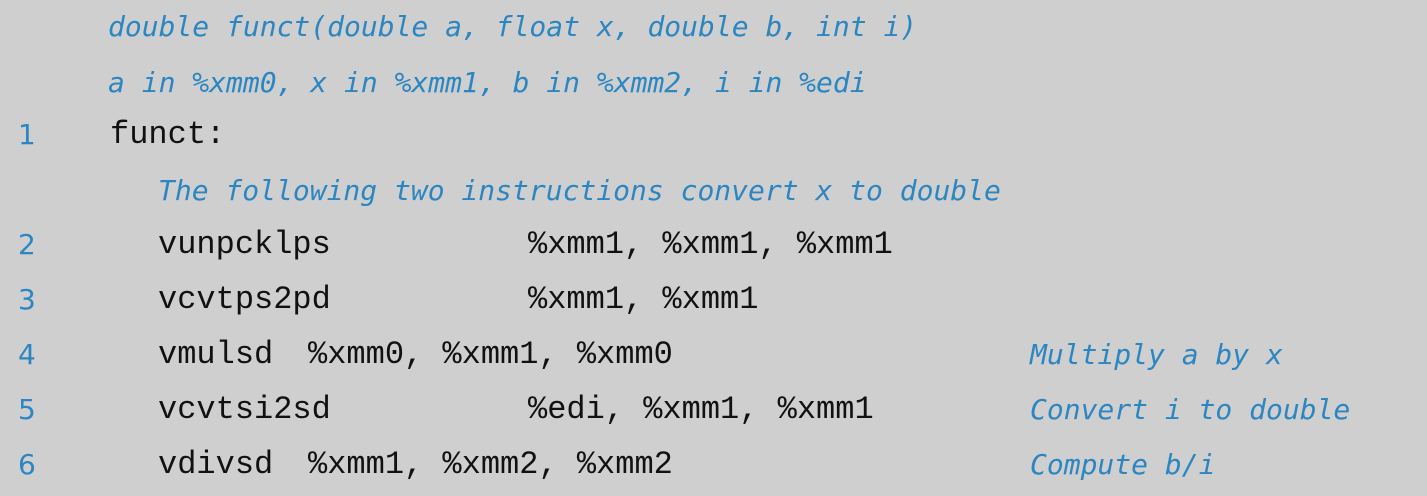 This screenshot has width=1427, height=496. Describe the element at coordinates (490, 464) in the screenshot. I see `instruction-operands: %xmm1, %xmm2, %xmm2` at that location.